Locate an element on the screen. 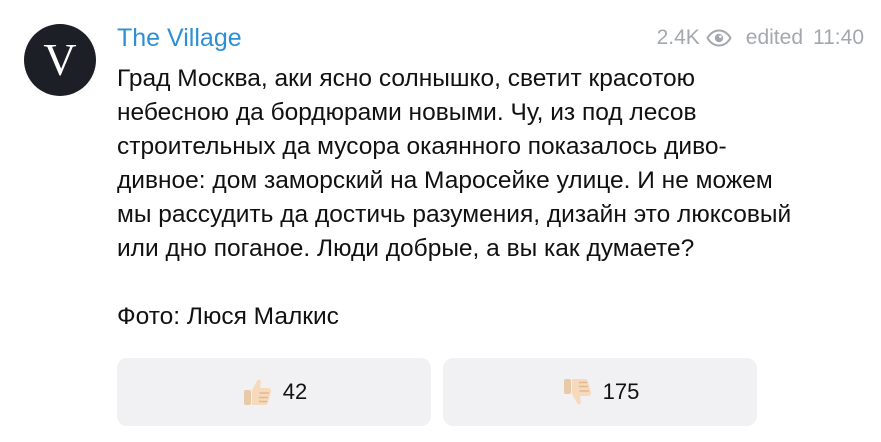 Image resolution: width=881 pixels, height=442 pixels. avatar-letter: V is located at coordinates (60, 59).